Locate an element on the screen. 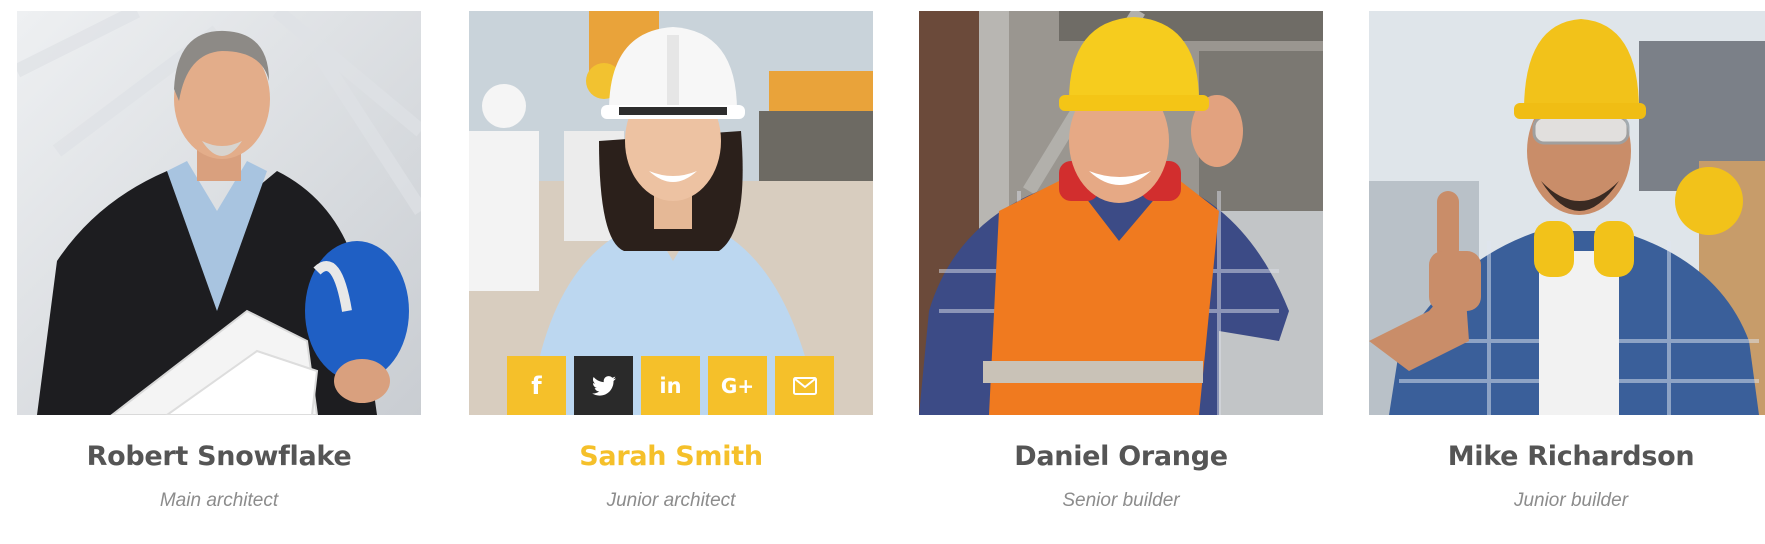 The width and height of the screenshot is (1765, 544). member-role: Senior builder is located at coordinates (1121, 500).